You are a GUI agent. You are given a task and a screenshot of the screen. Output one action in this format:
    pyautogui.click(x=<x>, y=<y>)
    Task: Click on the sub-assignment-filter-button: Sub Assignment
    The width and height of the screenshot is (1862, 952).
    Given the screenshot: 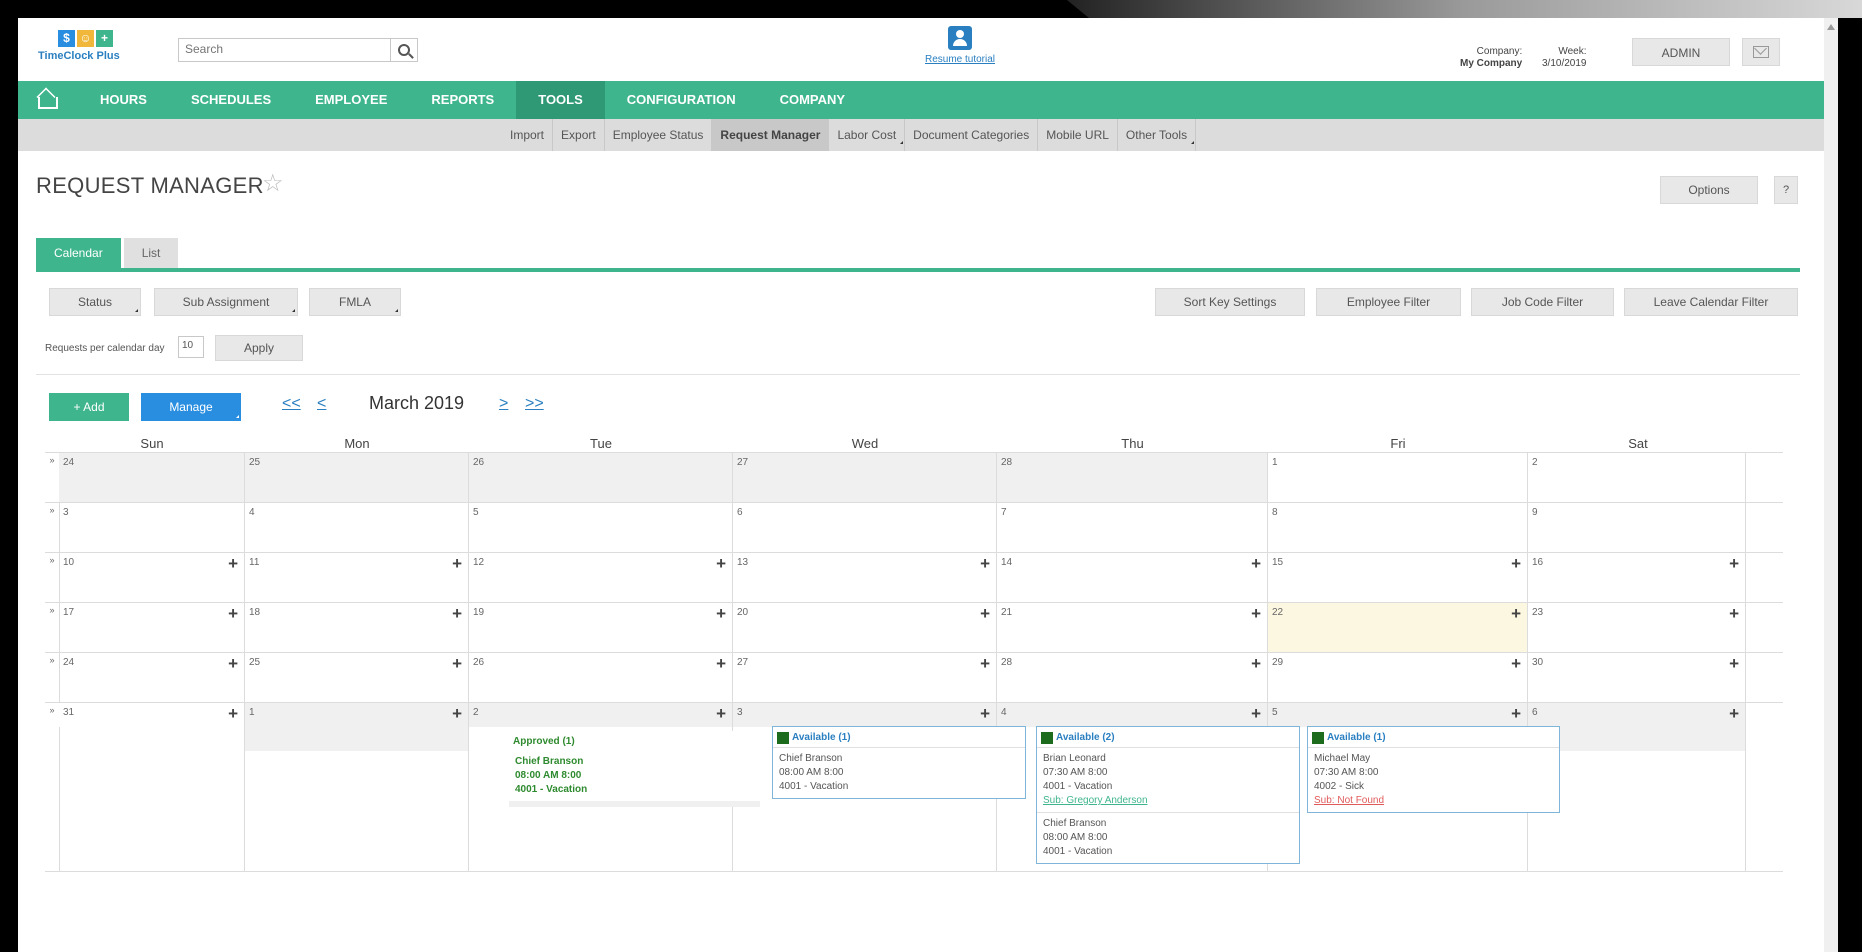 What is the action you would take?
    pyautogui.click(x=226, y=302)
    